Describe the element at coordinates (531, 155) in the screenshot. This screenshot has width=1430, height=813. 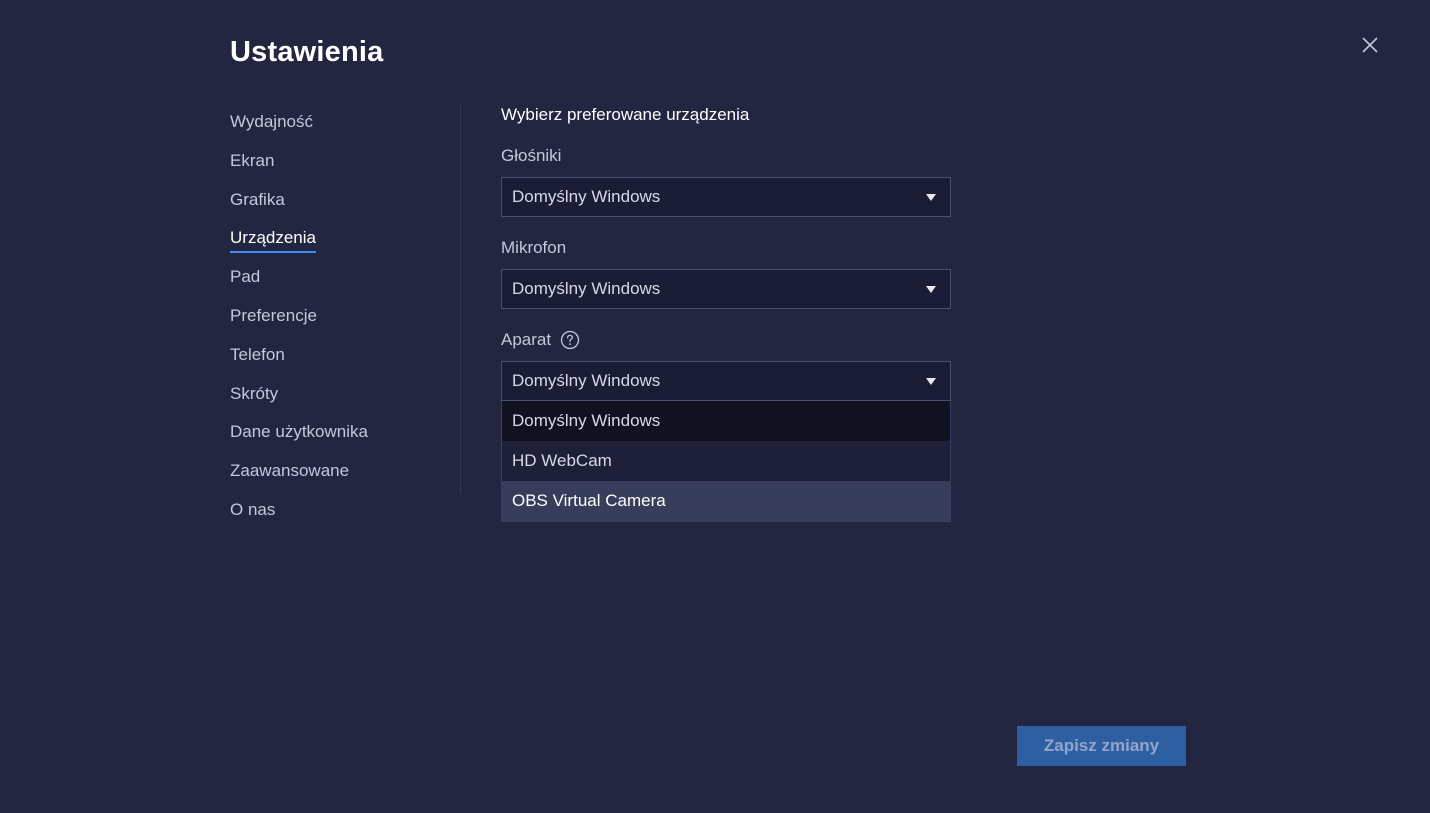
I see `speakers-label: Głośniki` at that location.